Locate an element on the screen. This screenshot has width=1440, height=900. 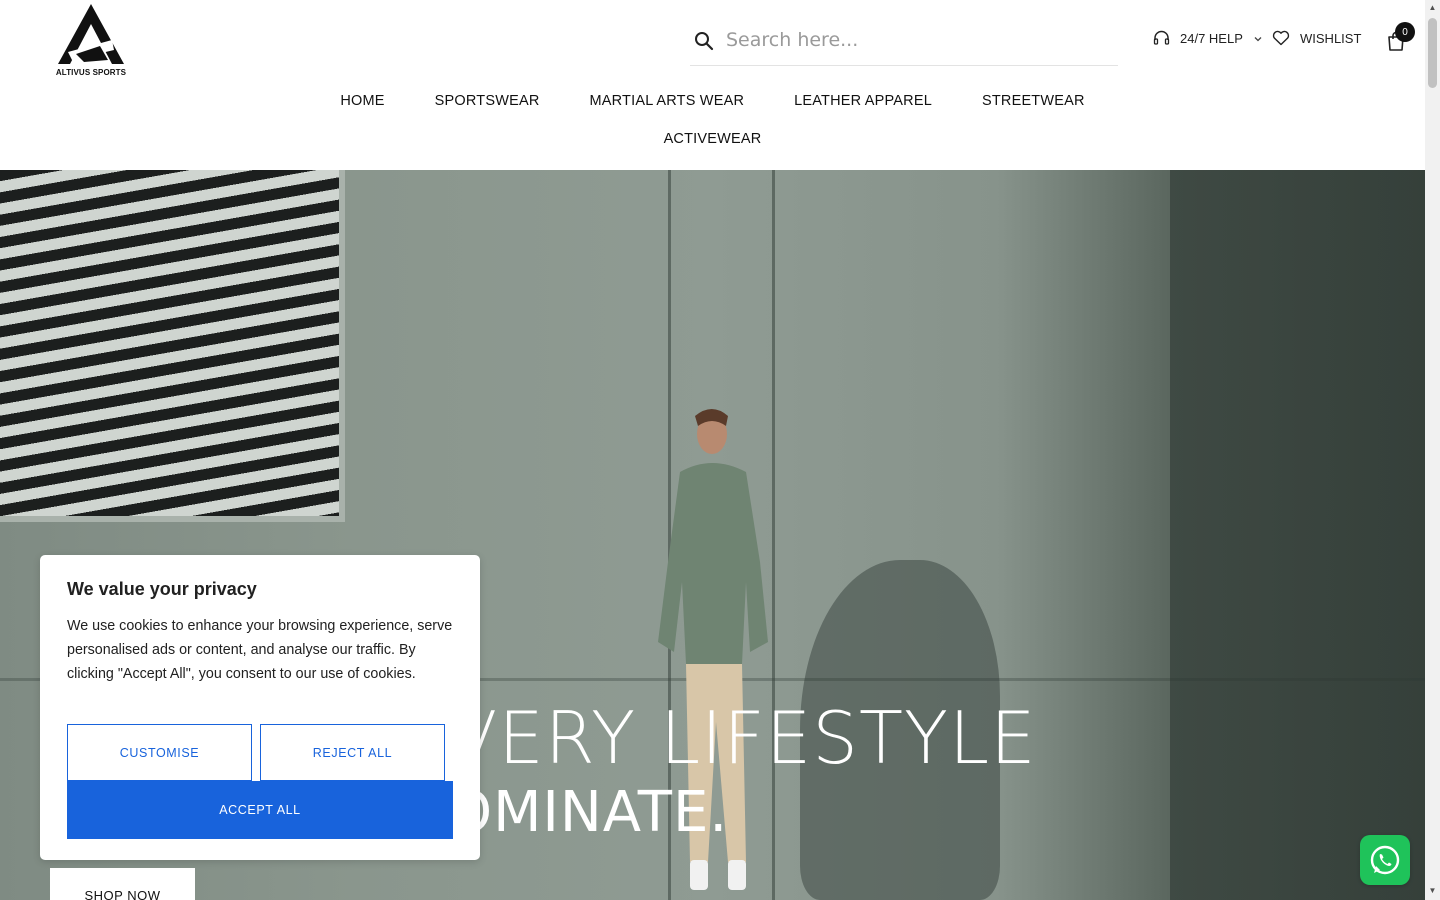
chevron-down-icon is located at coordinates (1258, 38).